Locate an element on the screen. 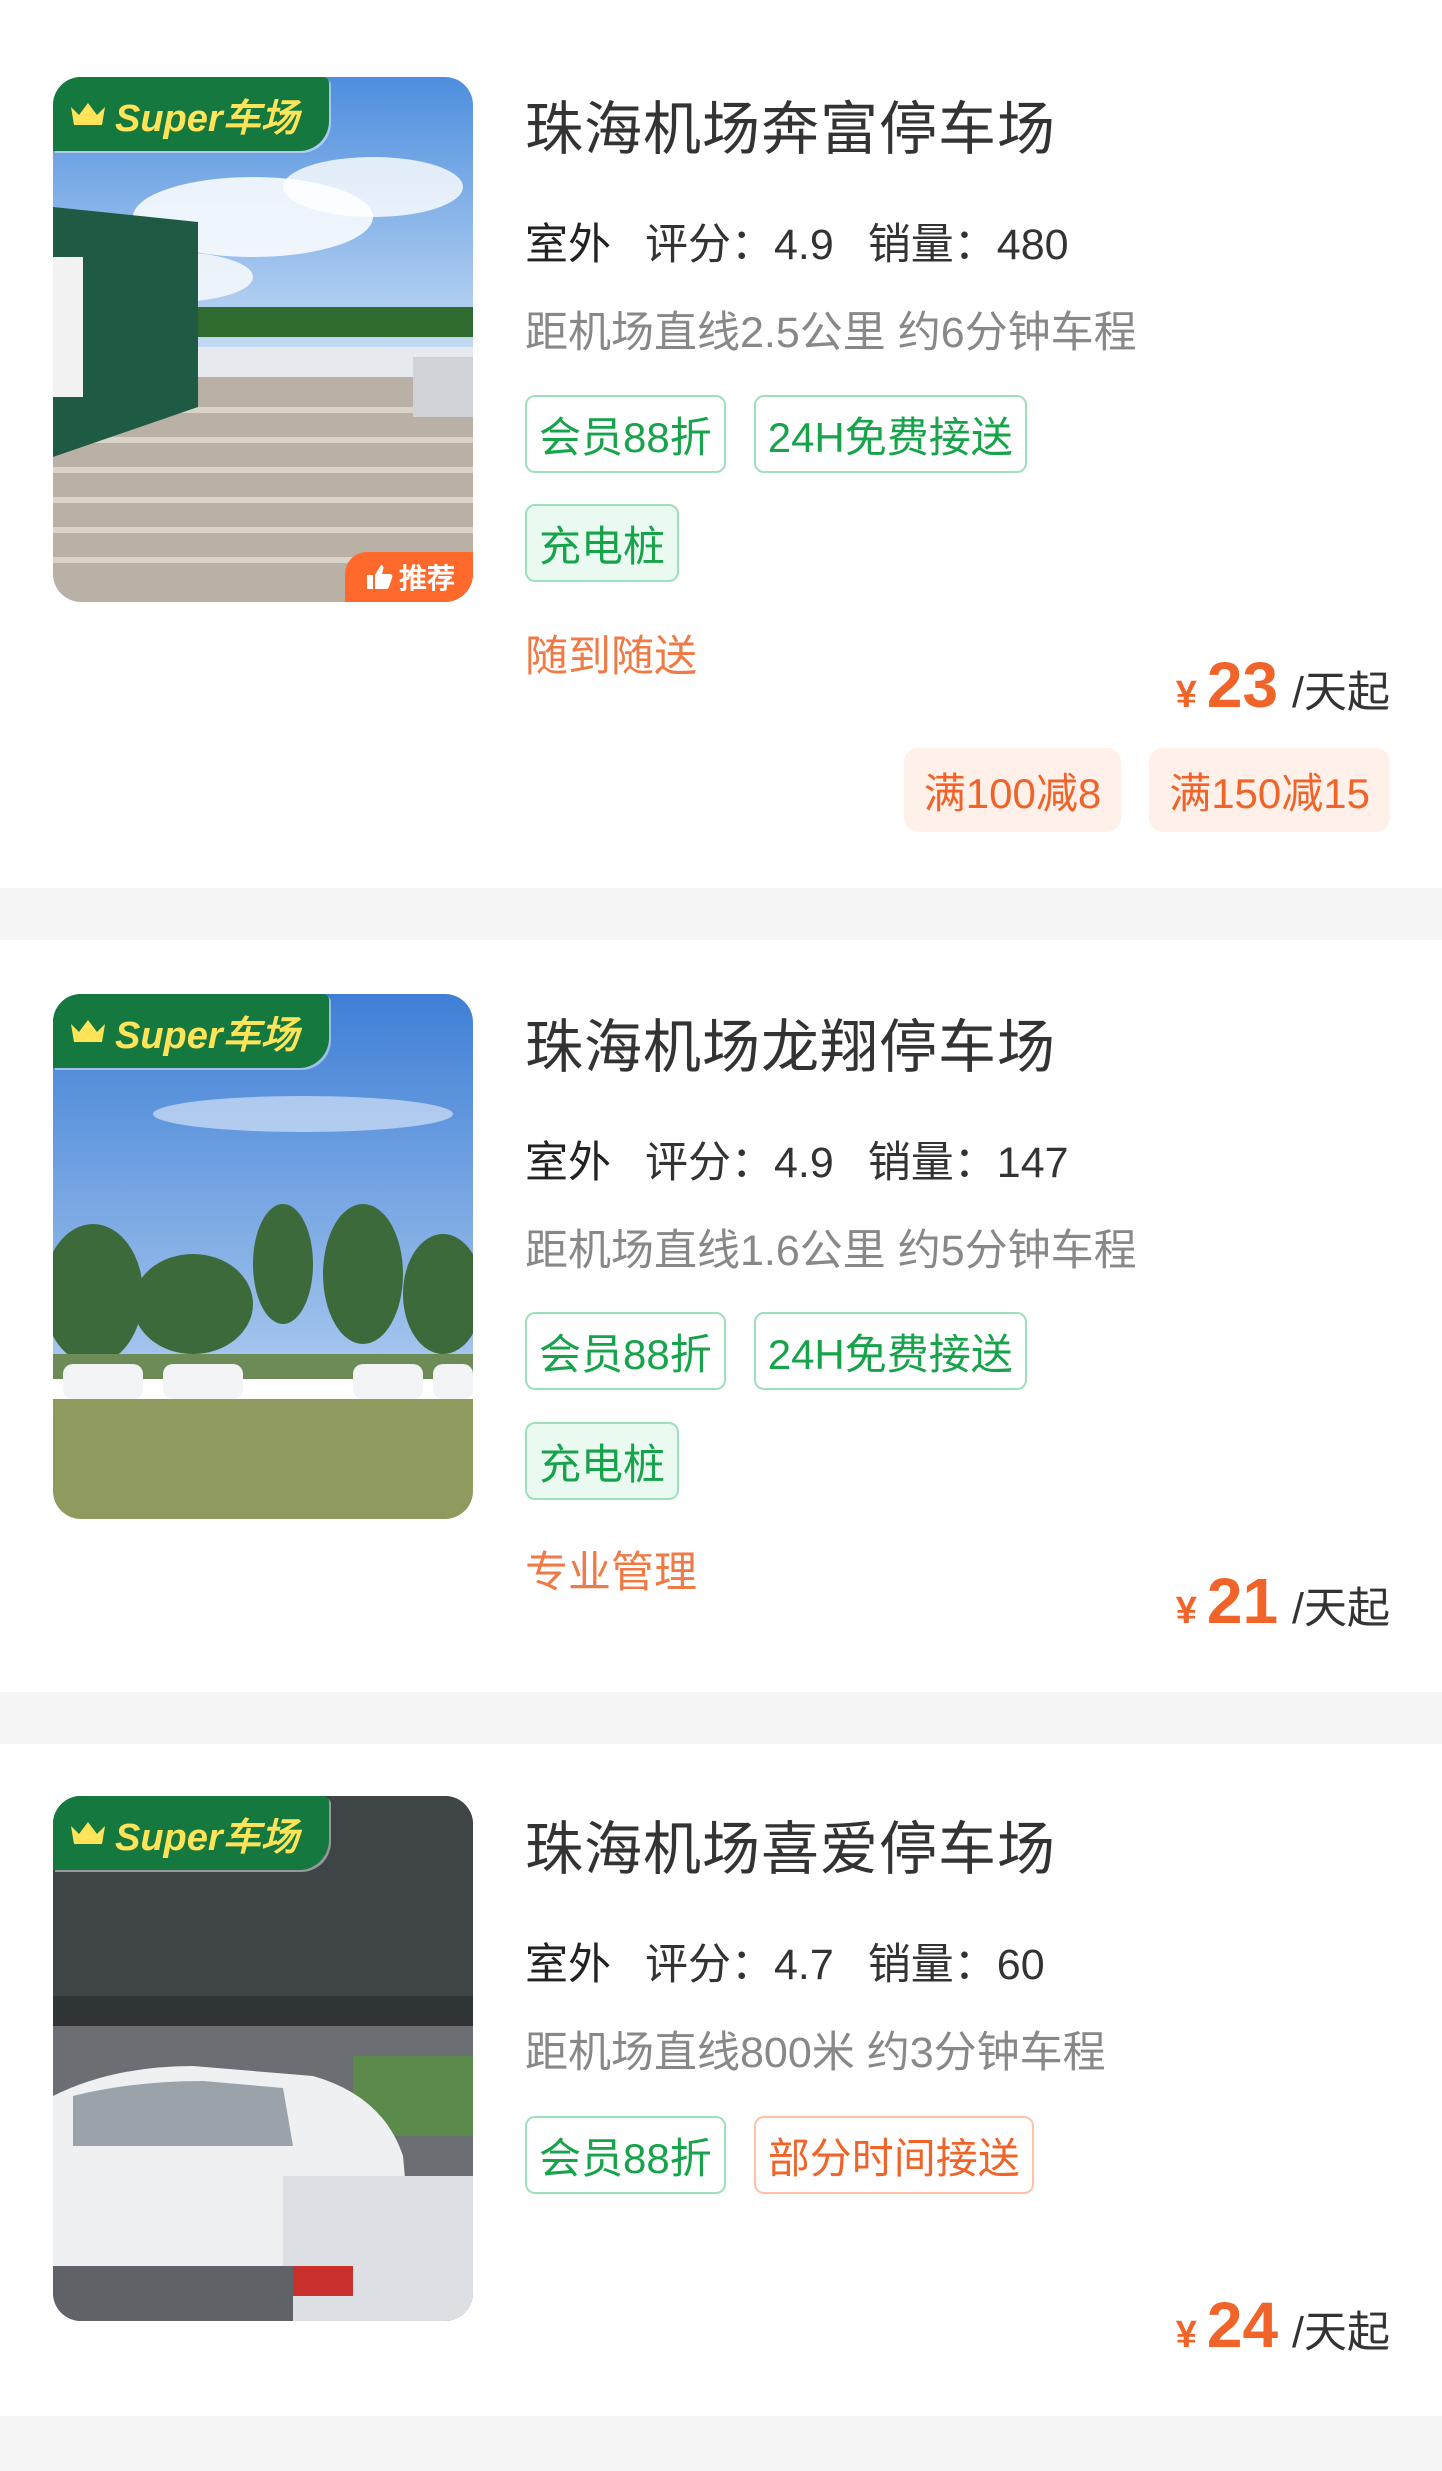  recommend-label: 推荐 is located at coordinates (426, 578).